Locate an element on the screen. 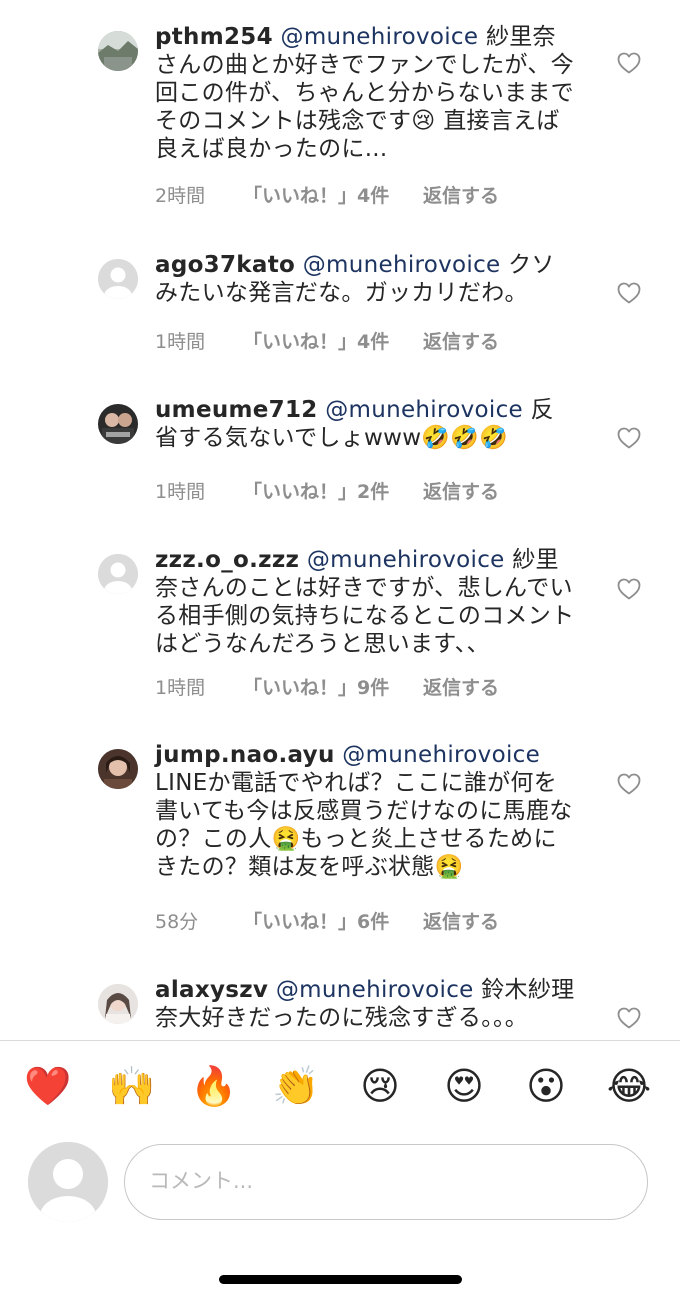  comment-likes-count: 「いいね！」6件 is located at coordinates (333, 920).